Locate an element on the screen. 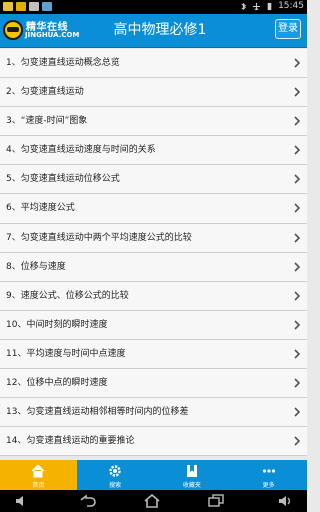 Image resolution: width=320 pixels, height=512 pixels. logo: 精华在线 JINGHUA.COM is located at coordinates (41, 31).